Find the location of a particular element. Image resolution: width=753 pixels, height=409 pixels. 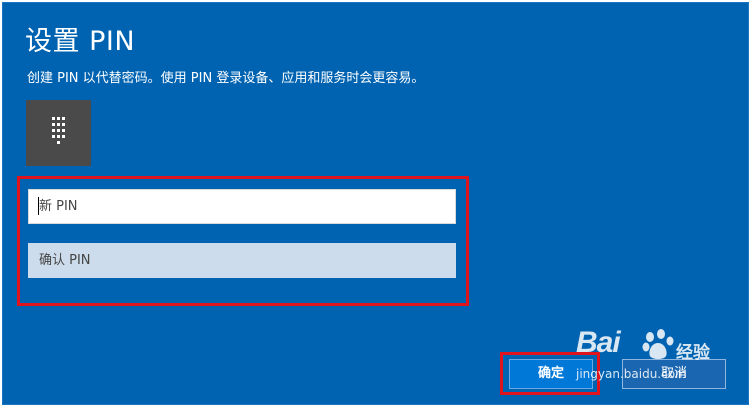

dialog-description: 创建 PIN 以代替密码。使用 PIN 登录设备、应用和服务时会更容易。 is located at coordinates (226, 78).